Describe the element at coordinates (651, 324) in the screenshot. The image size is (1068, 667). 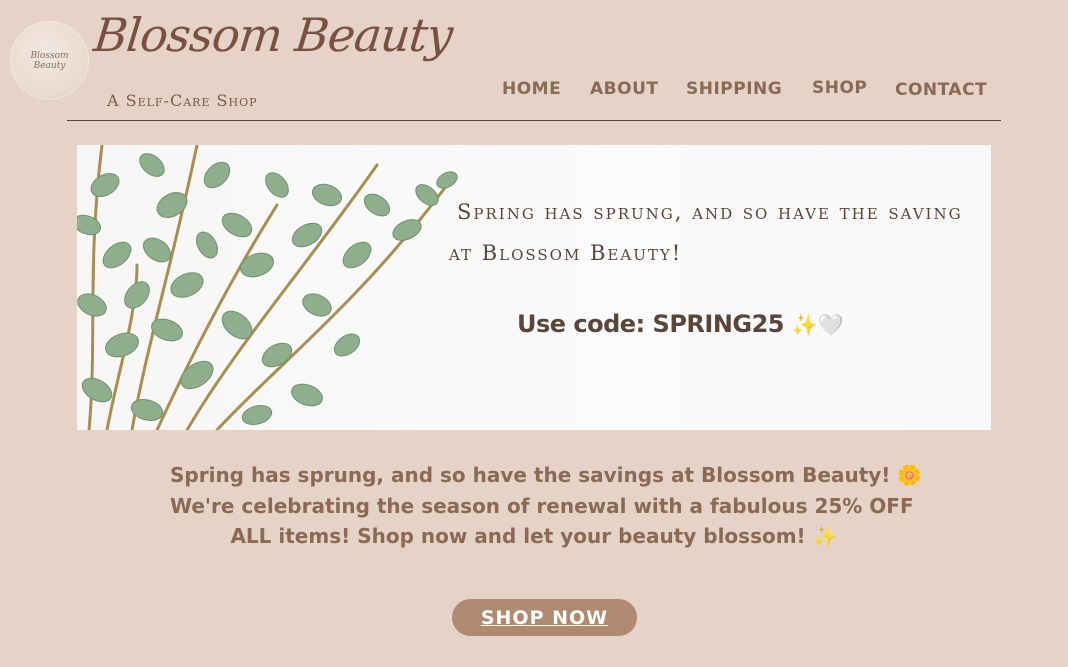
I see `promo-code-text: Use code: SPRING25` at that location.